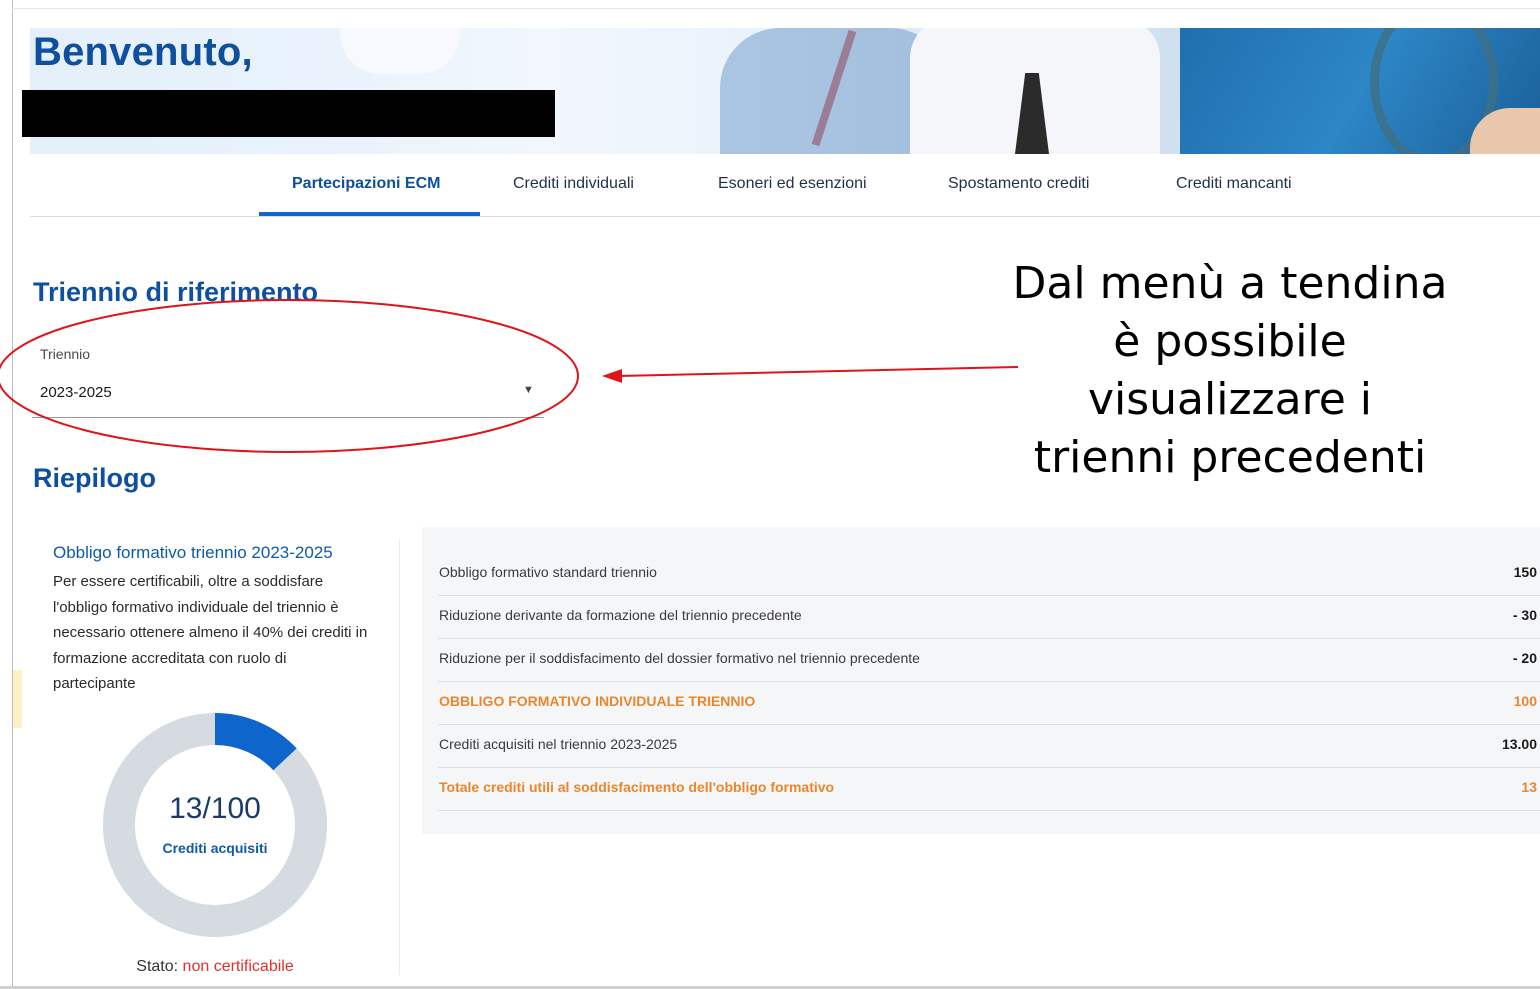 The image size is (1540, 989). Describe the element at coordinates (1524, 658) in the screenshot. I see `row-value: - 20` at that location.